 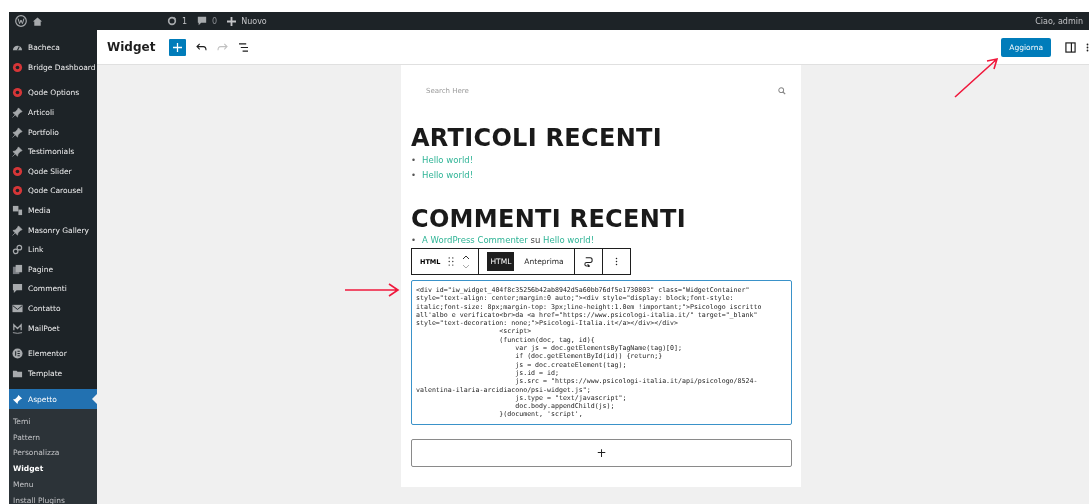 What do you see at coordinates (549, 219) in the screenshot?
I see `section-heading: COMMENTI RECENTI` at bounding box center [549, 219].